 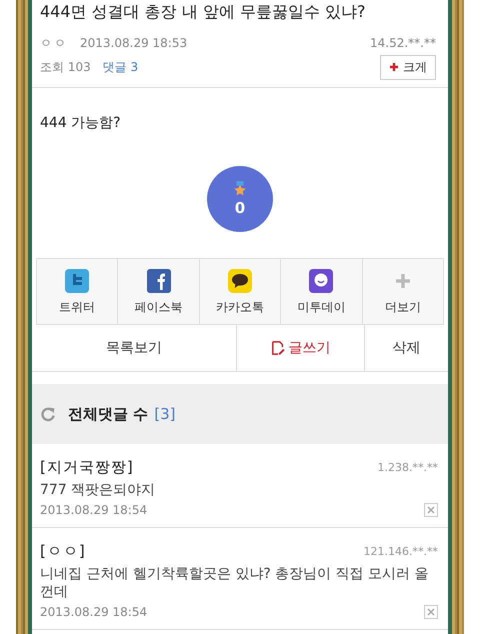 What do you see at coordinates (165, 414) in the screenshot?
I see `comments-count: [3]` at bounding box center [165, 414].